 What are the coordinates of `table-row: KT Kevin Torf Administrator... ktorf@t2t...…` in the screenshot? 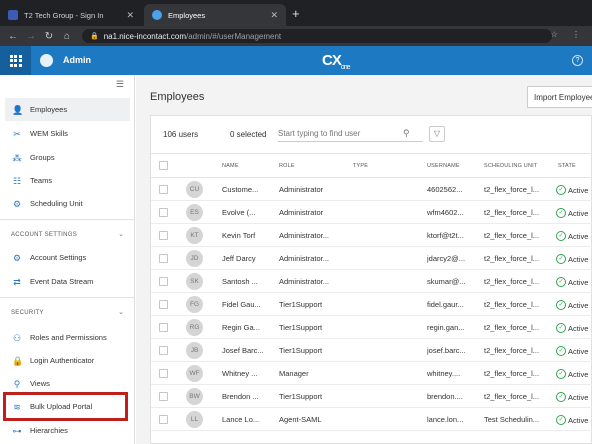 It's located at (371, 235).